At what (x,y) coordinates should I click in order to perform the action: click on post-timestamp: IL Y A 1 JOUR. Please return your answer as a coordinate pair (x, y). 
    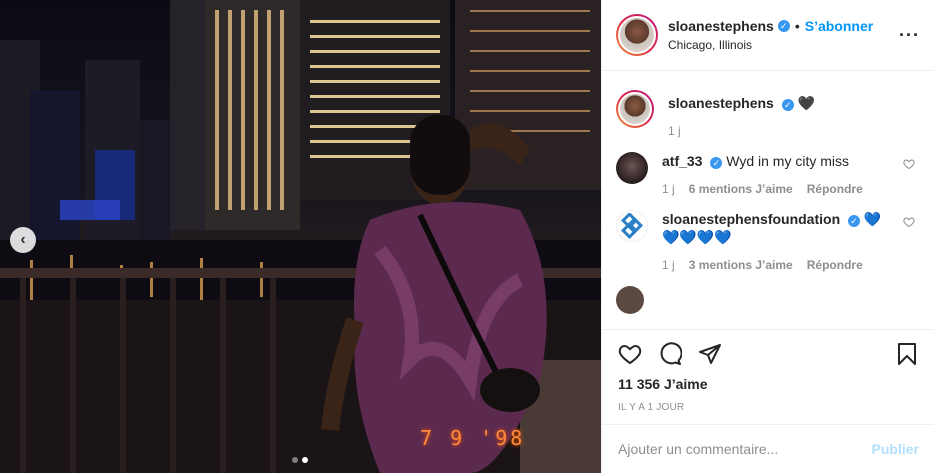
    Looking at the image, I should click on (768, 407).